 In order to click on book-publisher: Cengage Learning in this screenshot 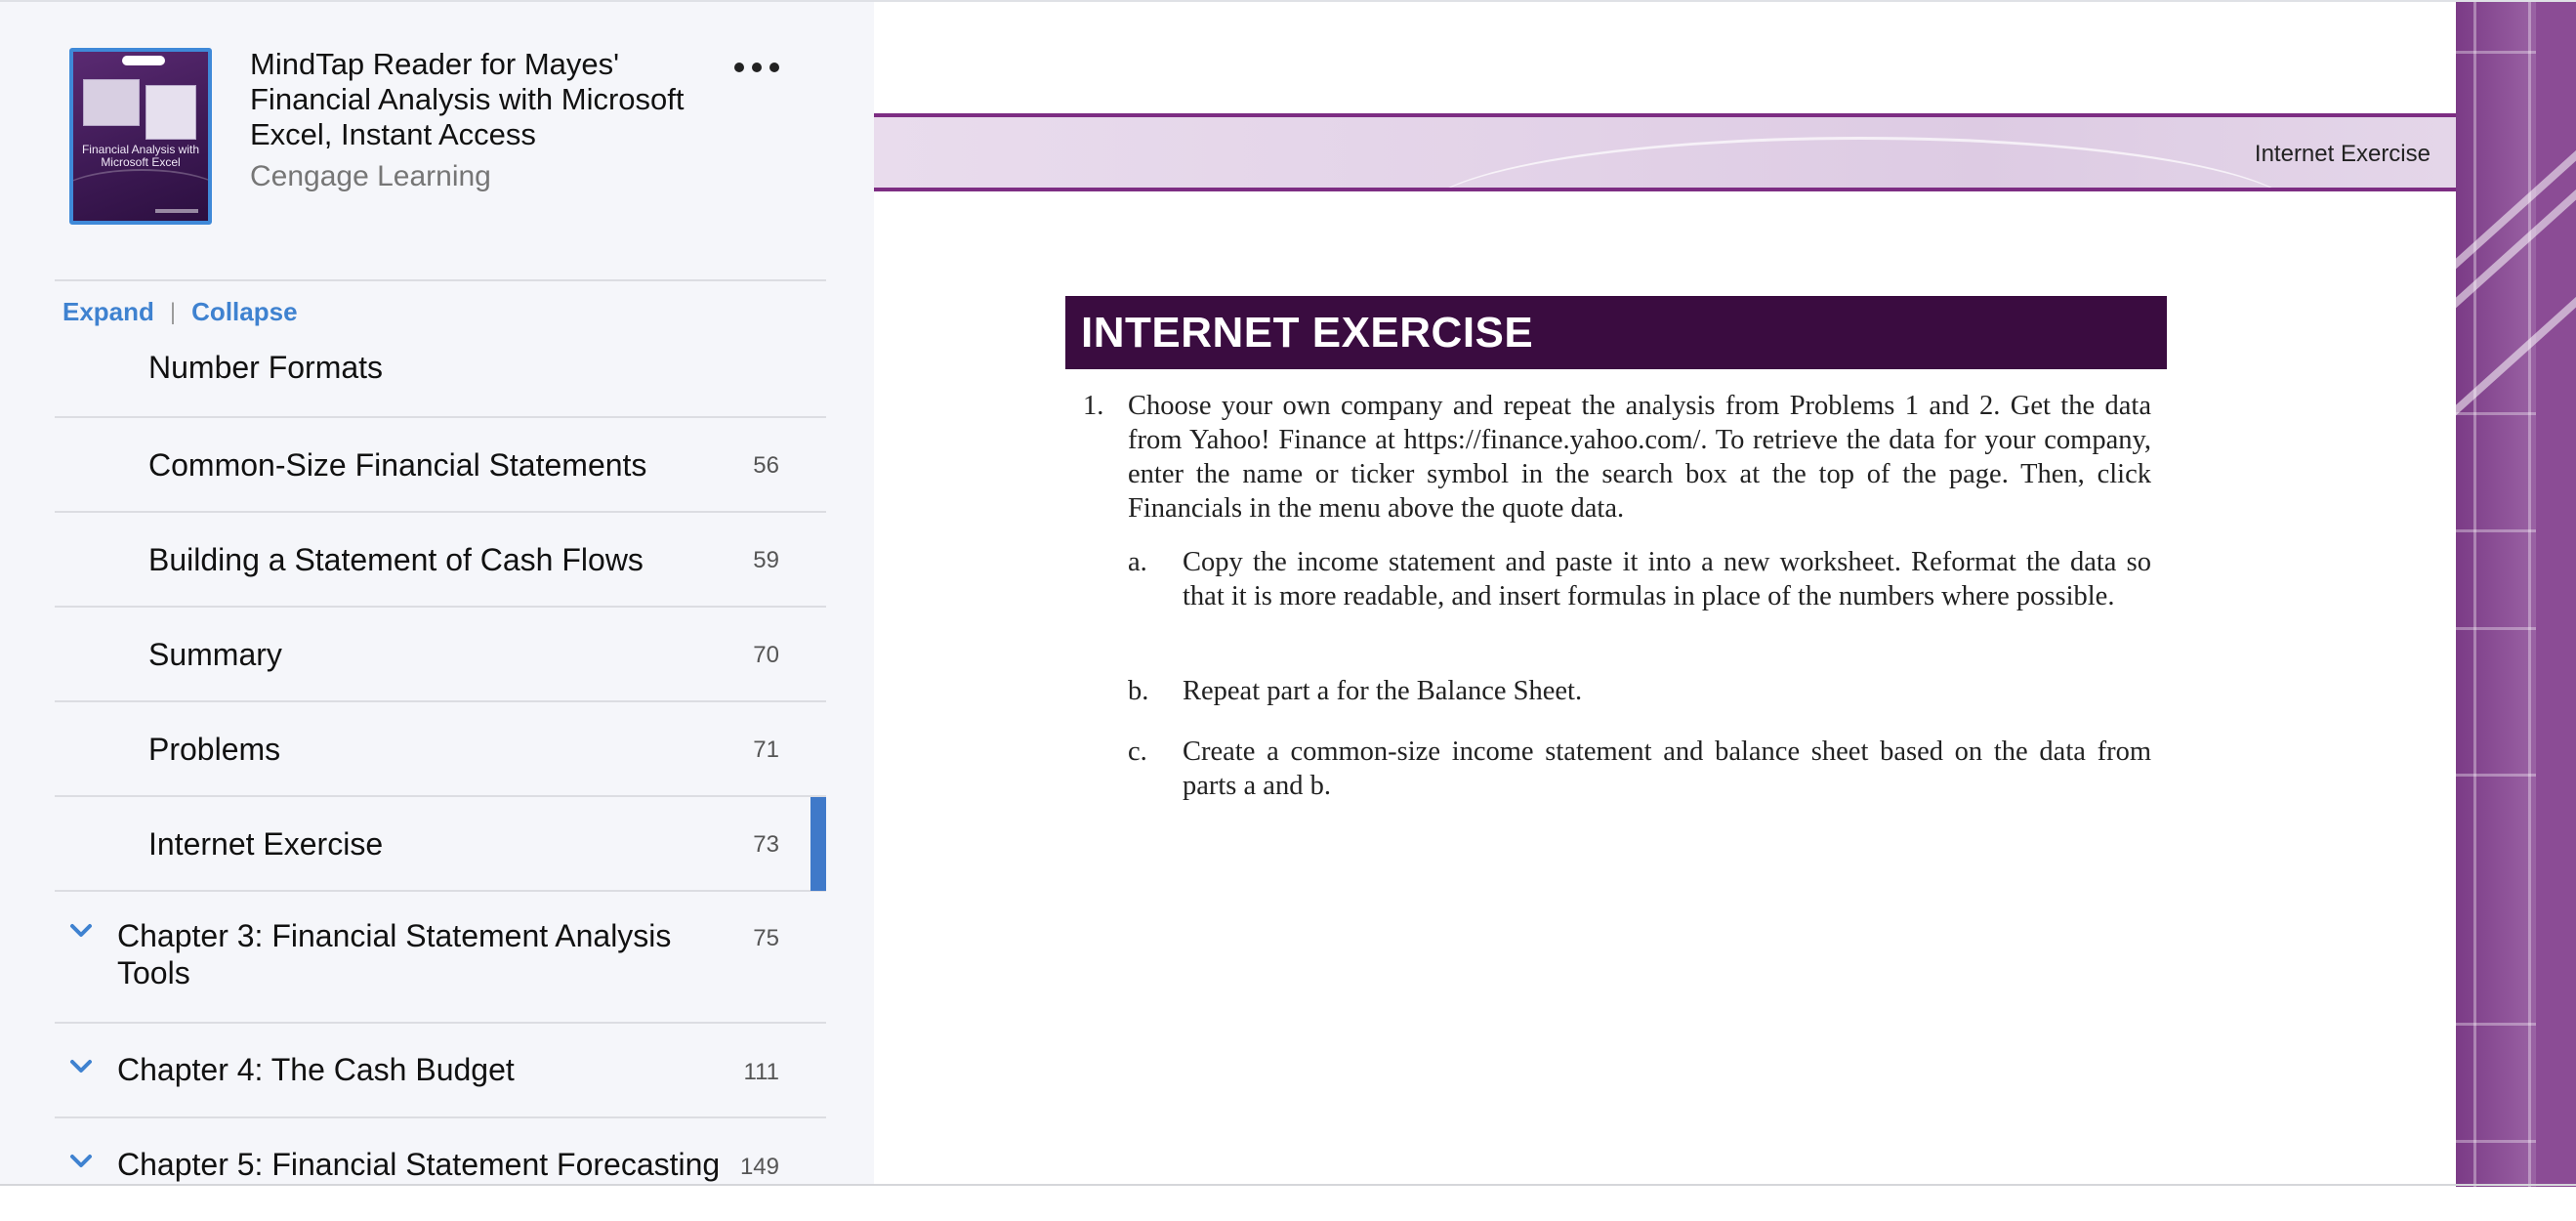, I will do `click(370, 176)`.